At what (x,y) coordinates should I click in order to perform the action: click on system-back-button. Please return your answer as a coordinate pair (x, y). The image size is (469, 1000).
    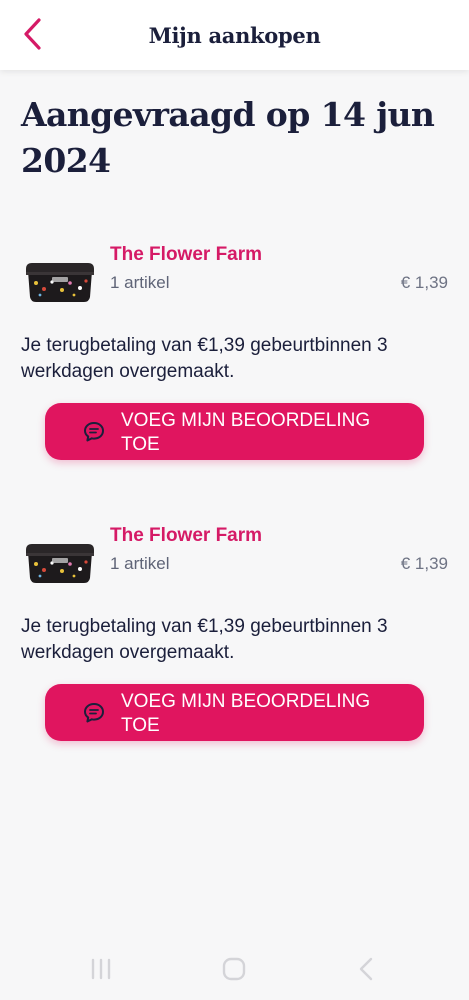
    Looking at the image, I should click on (367, 969).